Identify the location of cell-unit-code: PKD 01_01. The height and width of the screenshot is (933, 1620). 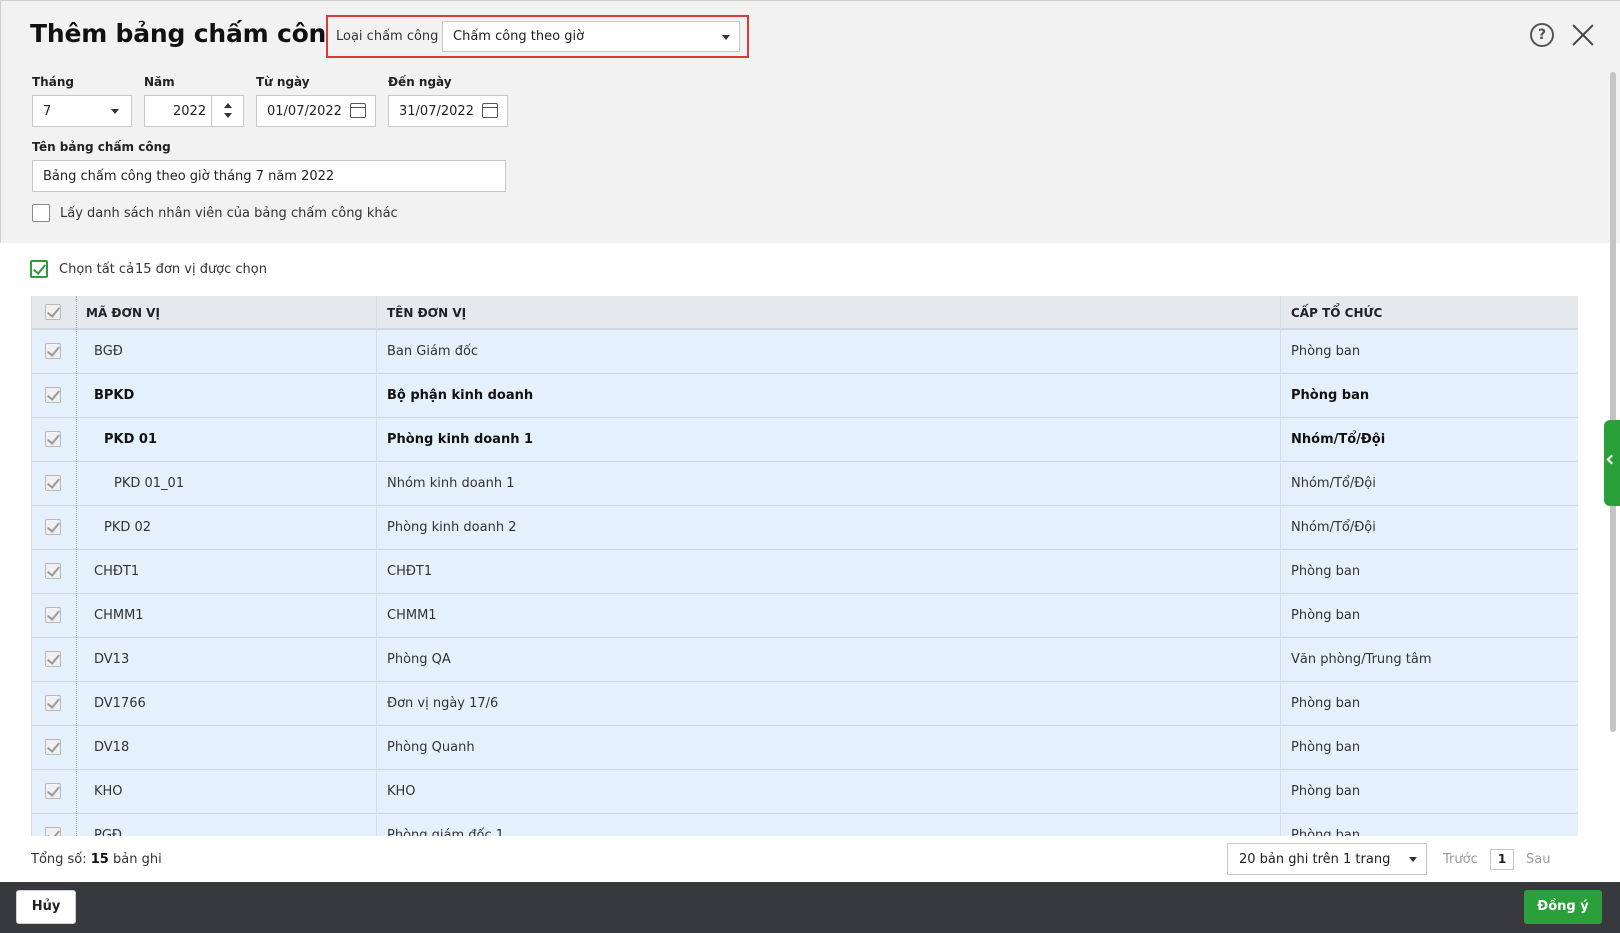
(149, 483).